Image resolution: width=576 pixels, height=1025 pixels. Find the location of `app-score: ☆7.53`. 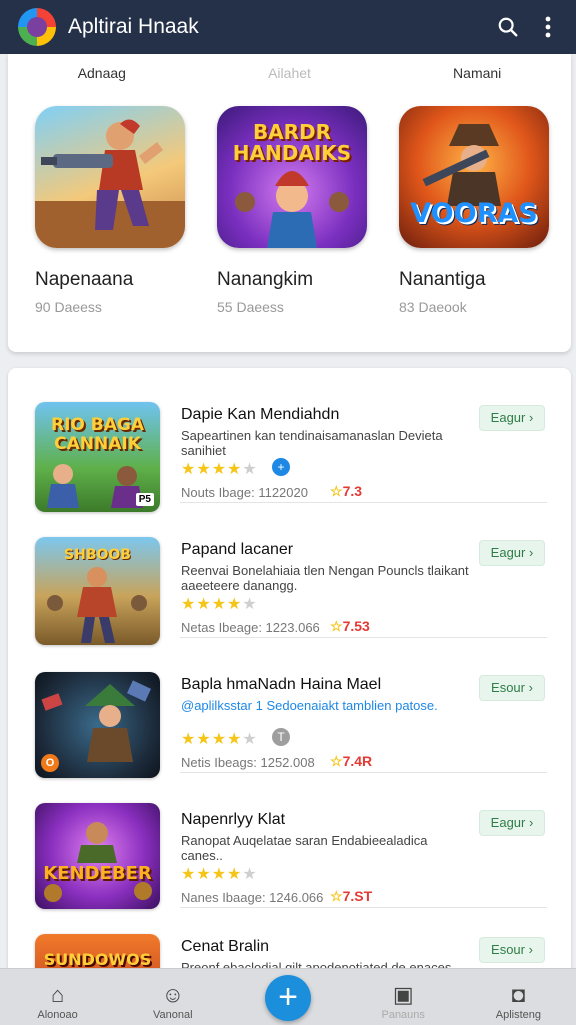

app-score: ☆7.53 is located at coordinates (350, 626).